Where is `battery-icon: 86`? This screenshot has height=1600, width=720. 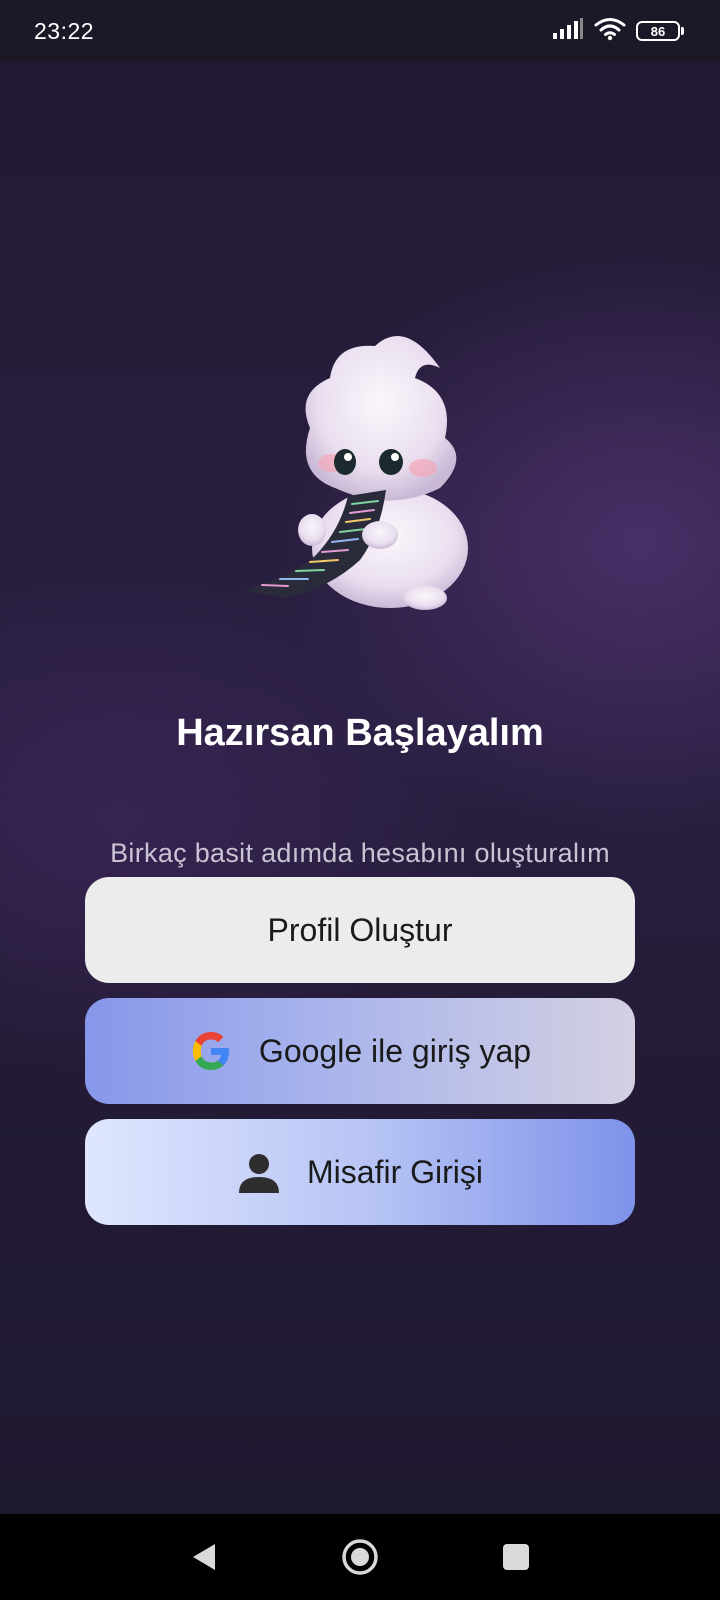
battery-icon: 86 is located at coordinates (660, 31).